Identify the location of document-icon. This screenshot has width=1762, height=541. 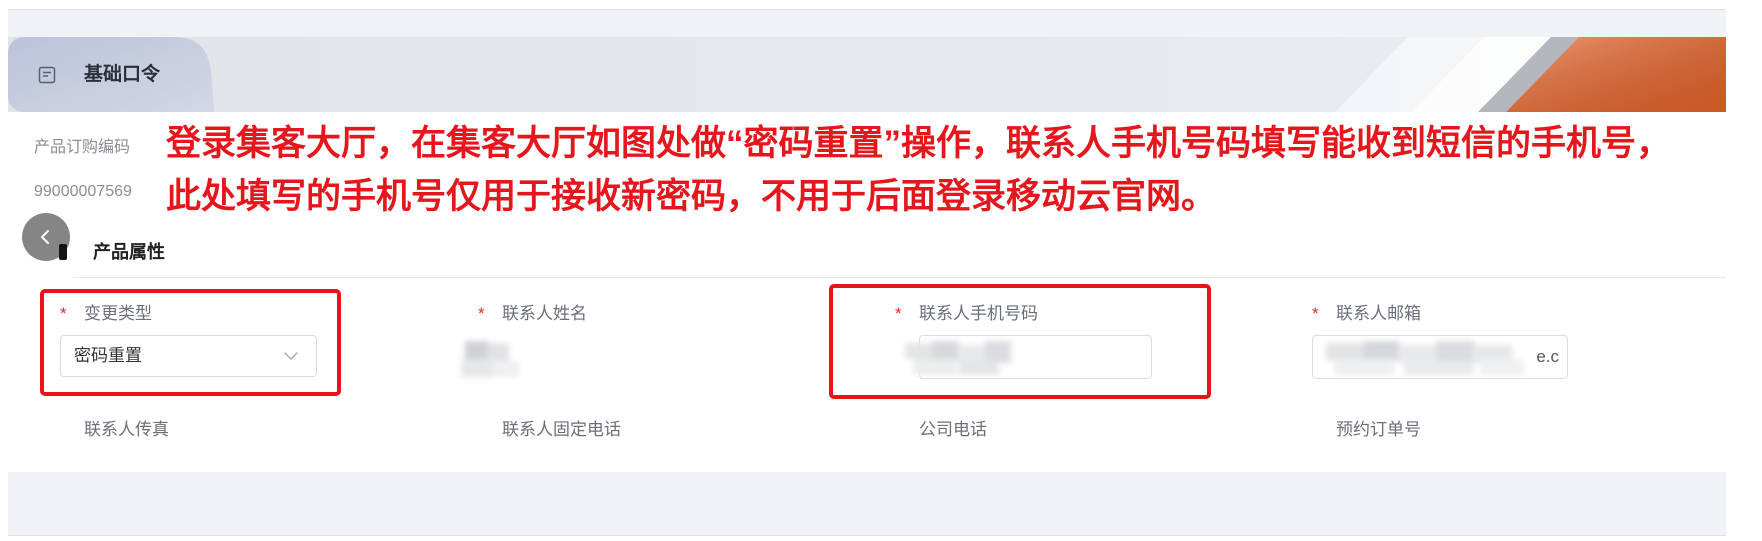
(47, 75).